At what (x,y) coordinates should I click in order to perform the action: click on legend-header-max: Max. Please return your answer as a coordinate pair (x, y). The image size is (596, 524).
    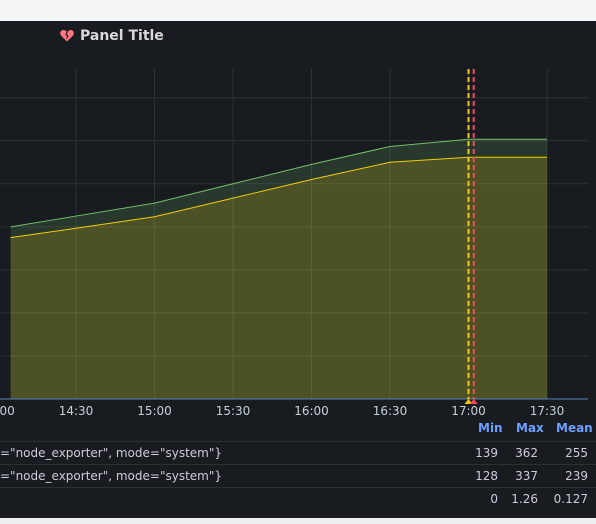
    Looking at the image, I should click on (530, 430).